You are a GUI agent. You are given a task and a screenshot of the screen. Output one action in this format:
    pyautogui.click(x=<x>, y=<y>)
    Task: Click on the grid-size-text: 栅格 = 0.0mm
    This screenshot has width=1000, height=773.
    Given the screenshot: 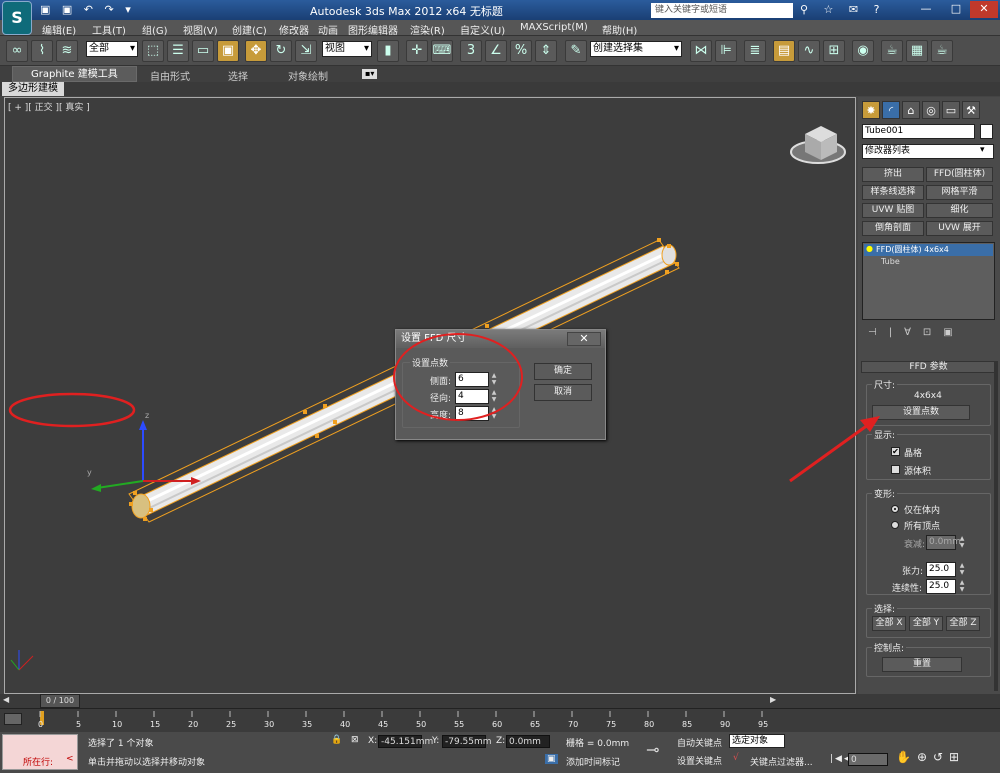 What is the action you would take?
    pyautogui.click(x=598, y=744)
    